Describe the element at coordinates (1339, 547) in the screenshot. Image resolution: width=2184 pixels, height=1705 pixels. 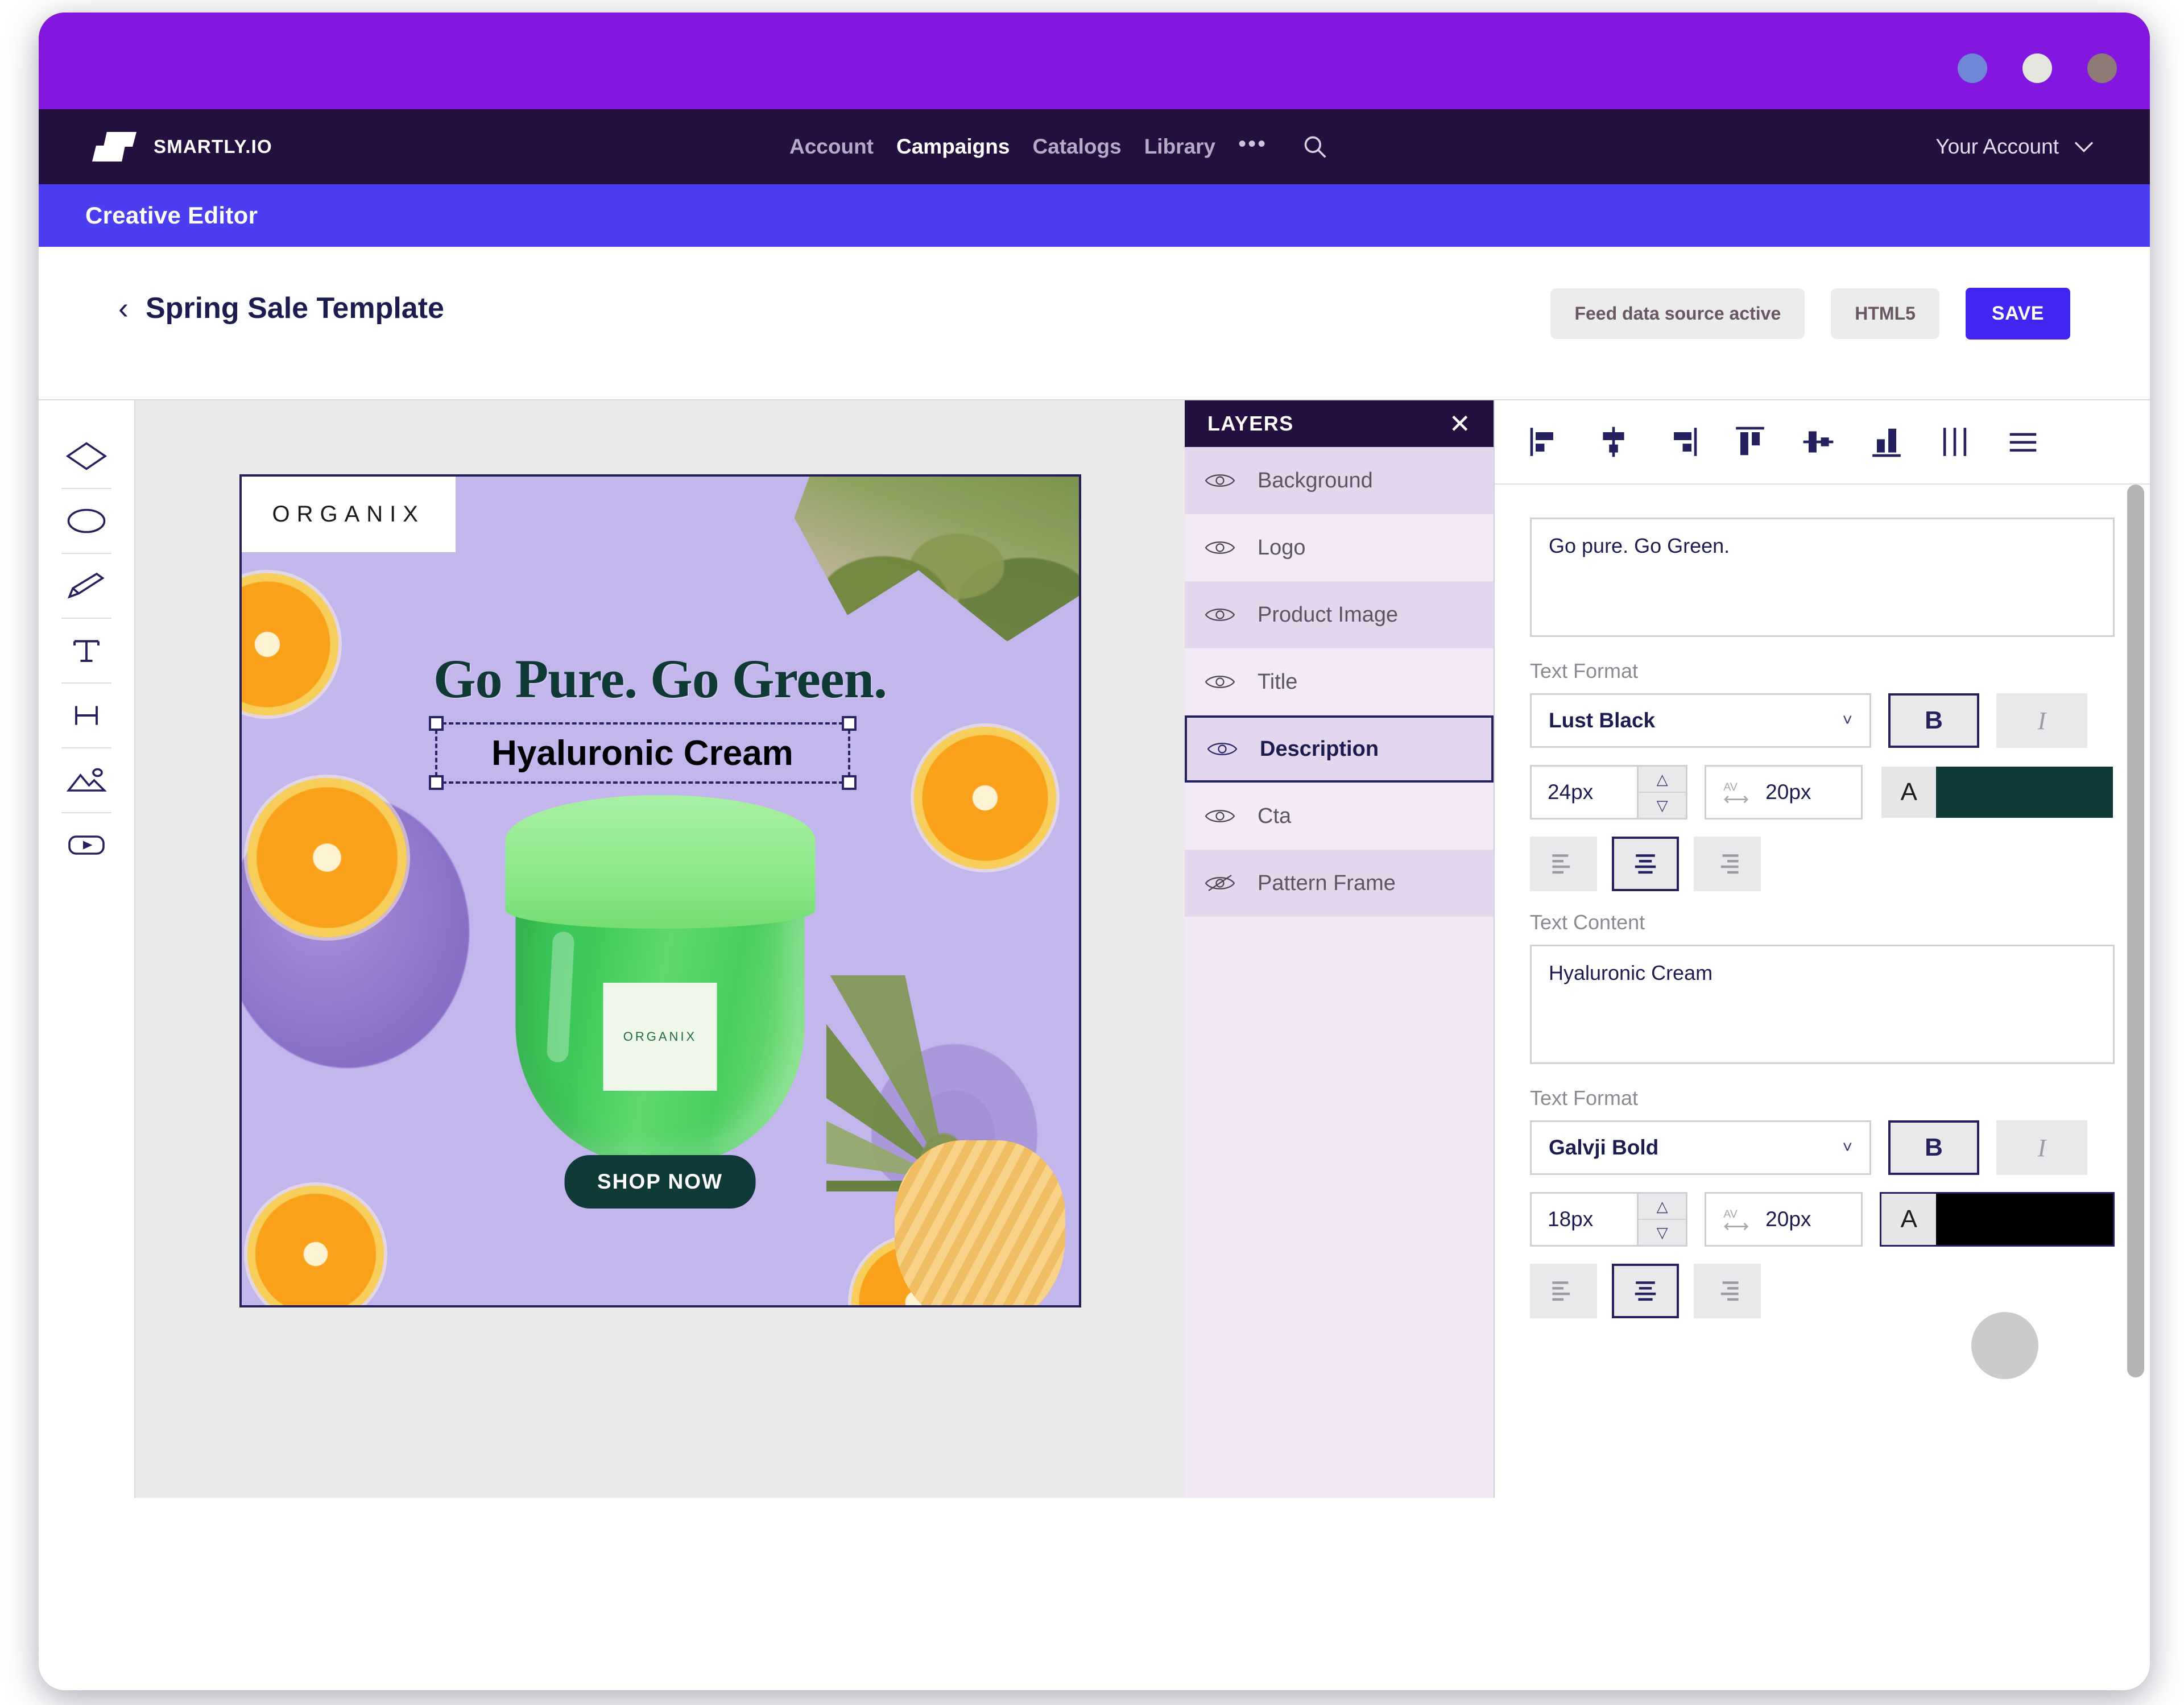
I see `layer-row-logo: Logo` at that location.